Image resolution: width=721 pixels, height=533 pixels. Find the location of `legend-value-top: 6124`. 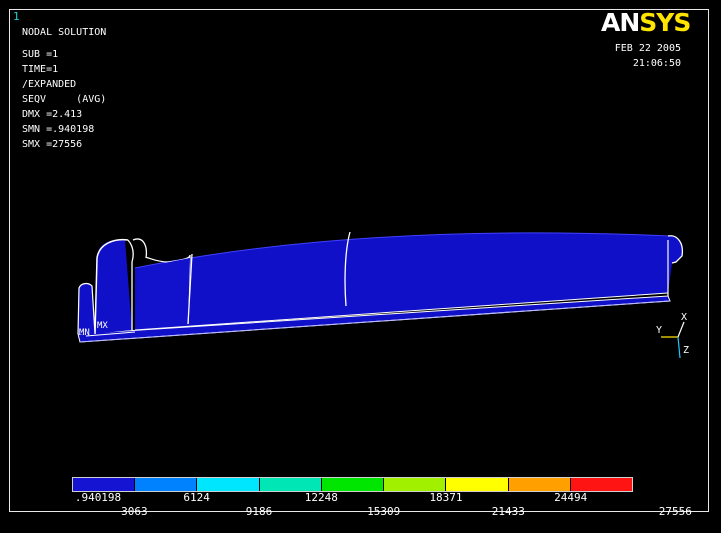

legend-value-top: 6124 is located at coordinates (196, 497).